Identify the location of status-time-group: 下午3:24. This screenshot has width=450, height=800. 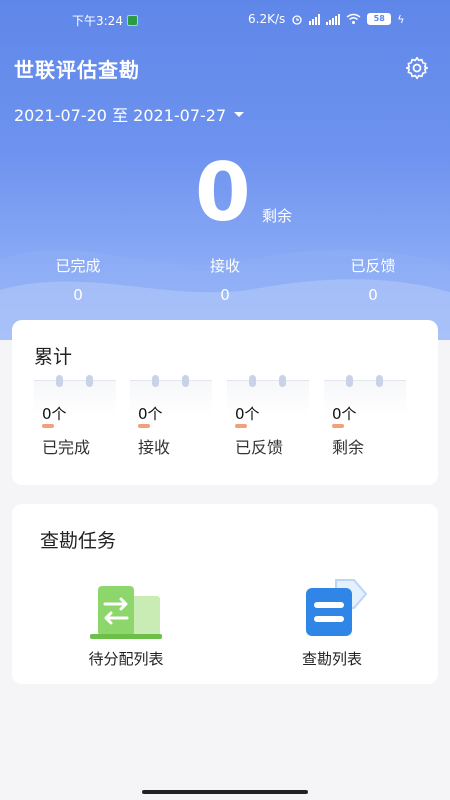
(105, 20).